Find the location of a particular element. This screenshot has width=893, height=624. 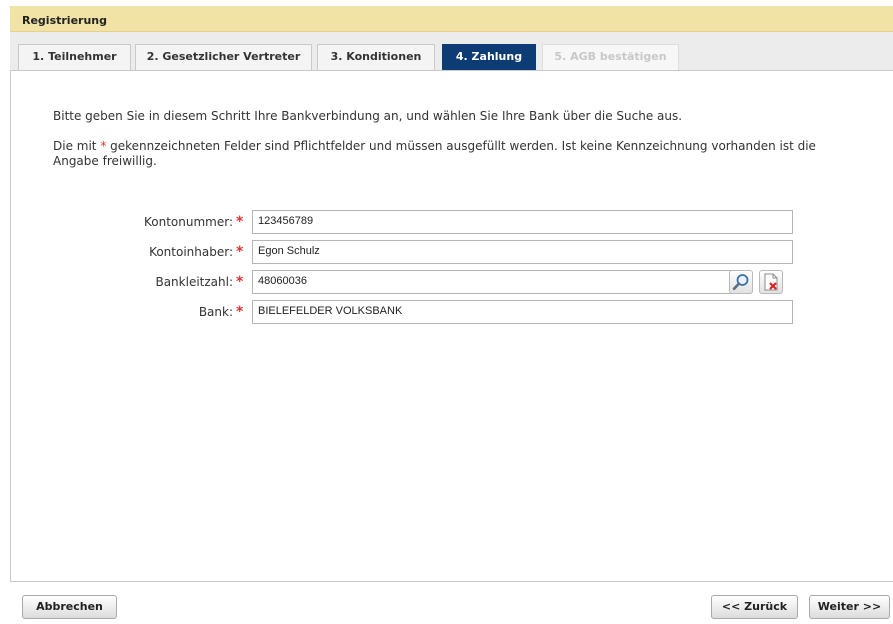

document-delete-icon is located at coordinates (771, 282).